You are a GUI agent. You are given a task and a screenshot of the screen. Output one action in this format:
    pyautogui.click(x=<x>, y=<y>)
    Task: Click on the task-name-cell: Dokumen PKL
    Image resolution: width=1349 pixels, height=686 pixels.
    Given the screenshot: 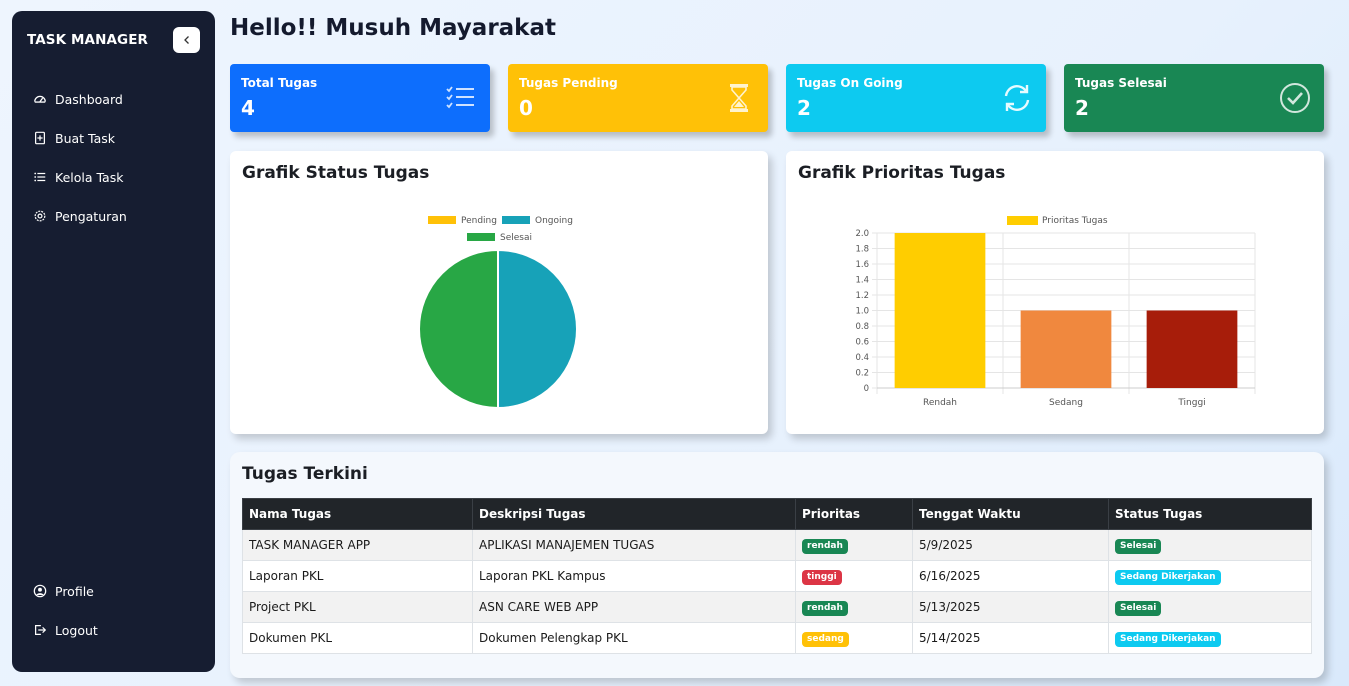 What is the action you would take?
    pyautogui.click(x=357, y=638)
    